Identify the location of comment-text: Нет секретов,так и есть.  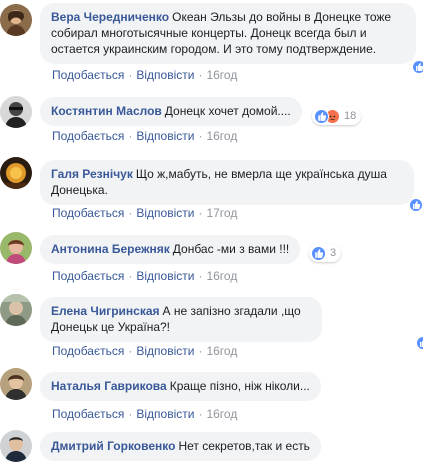
(244, 446).